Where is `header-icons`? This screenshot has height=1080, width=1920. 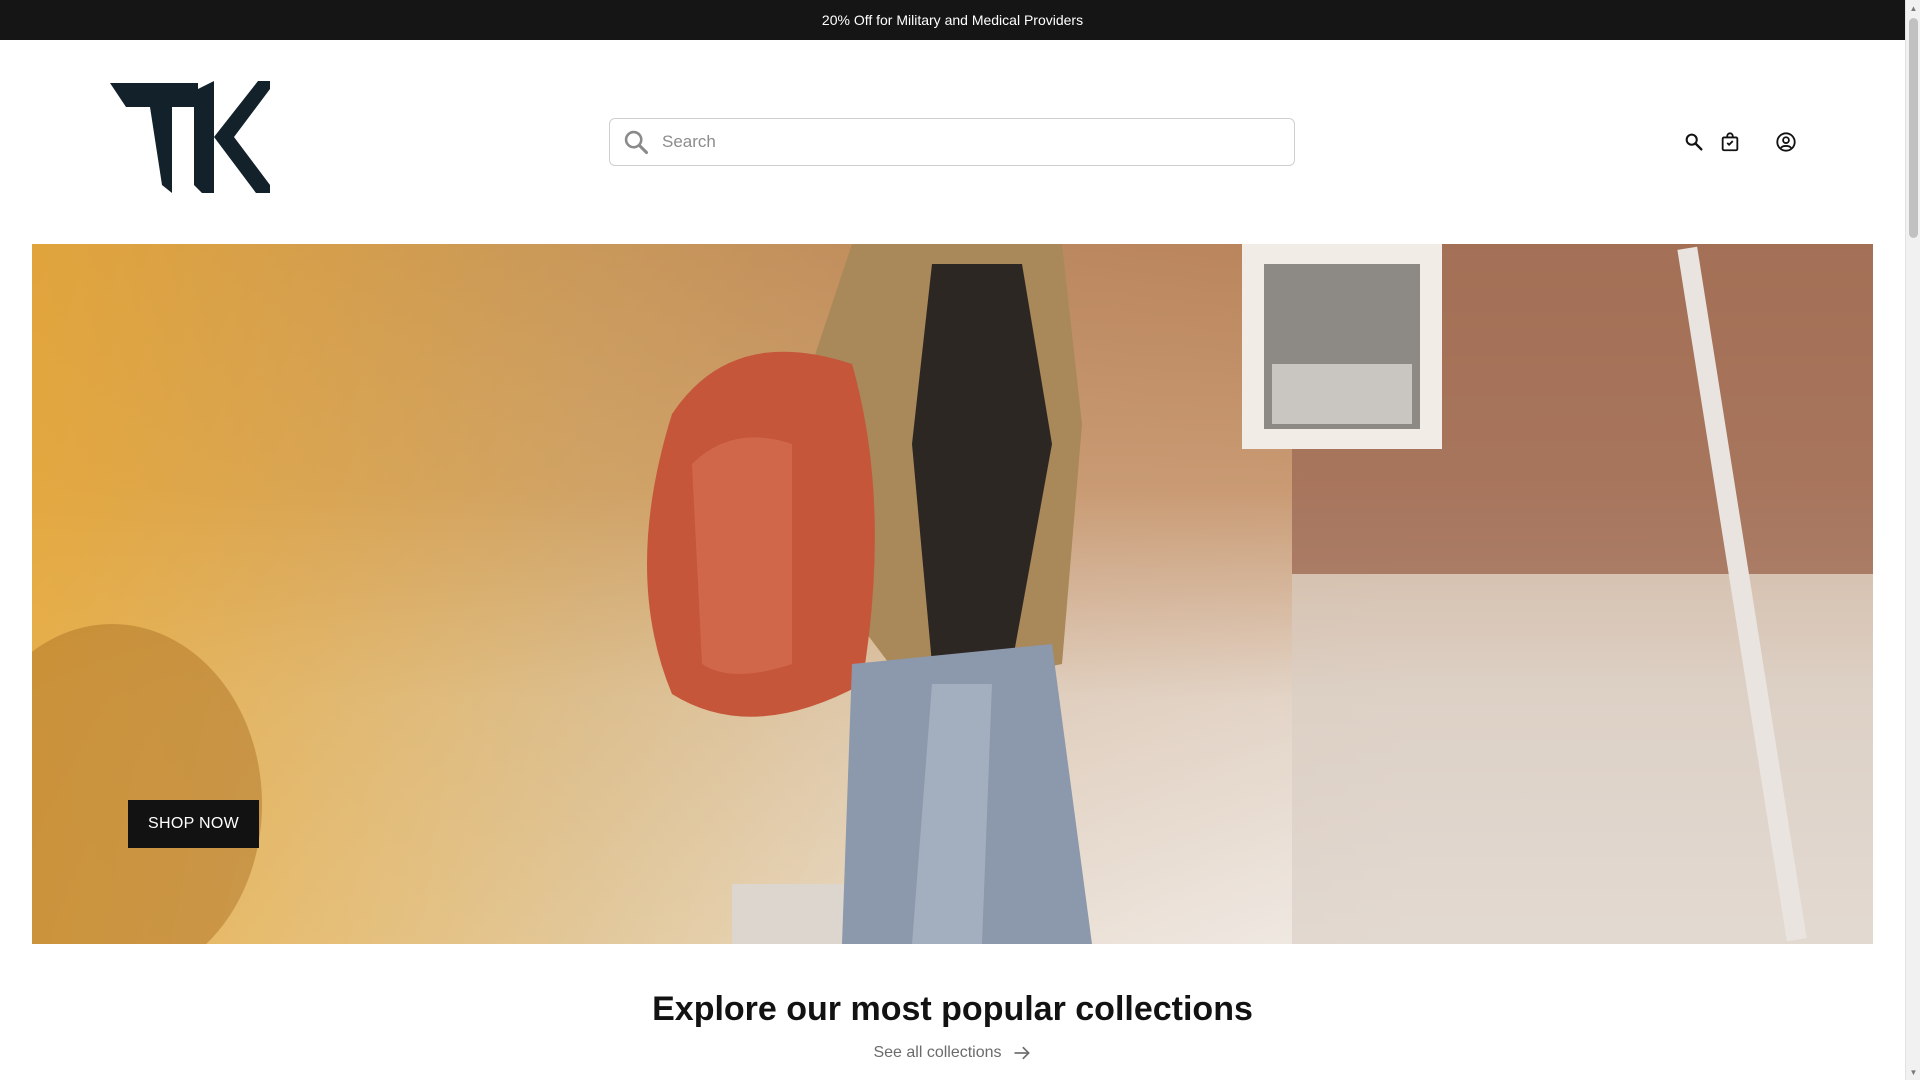 header-icons is located at coordinates (1740, 142).